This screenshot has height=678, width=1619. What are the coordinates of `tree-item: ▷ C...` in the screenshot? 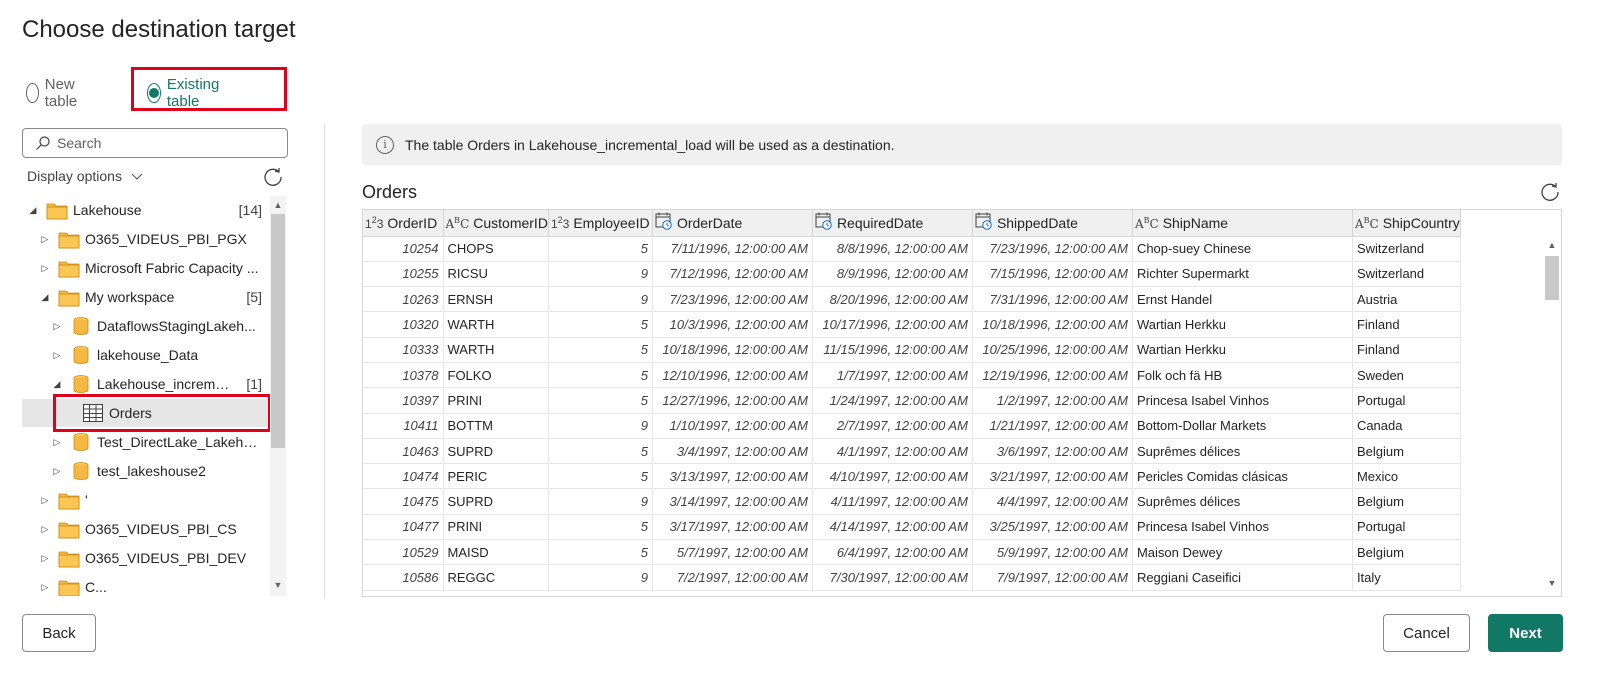 It's located at (145, 584).